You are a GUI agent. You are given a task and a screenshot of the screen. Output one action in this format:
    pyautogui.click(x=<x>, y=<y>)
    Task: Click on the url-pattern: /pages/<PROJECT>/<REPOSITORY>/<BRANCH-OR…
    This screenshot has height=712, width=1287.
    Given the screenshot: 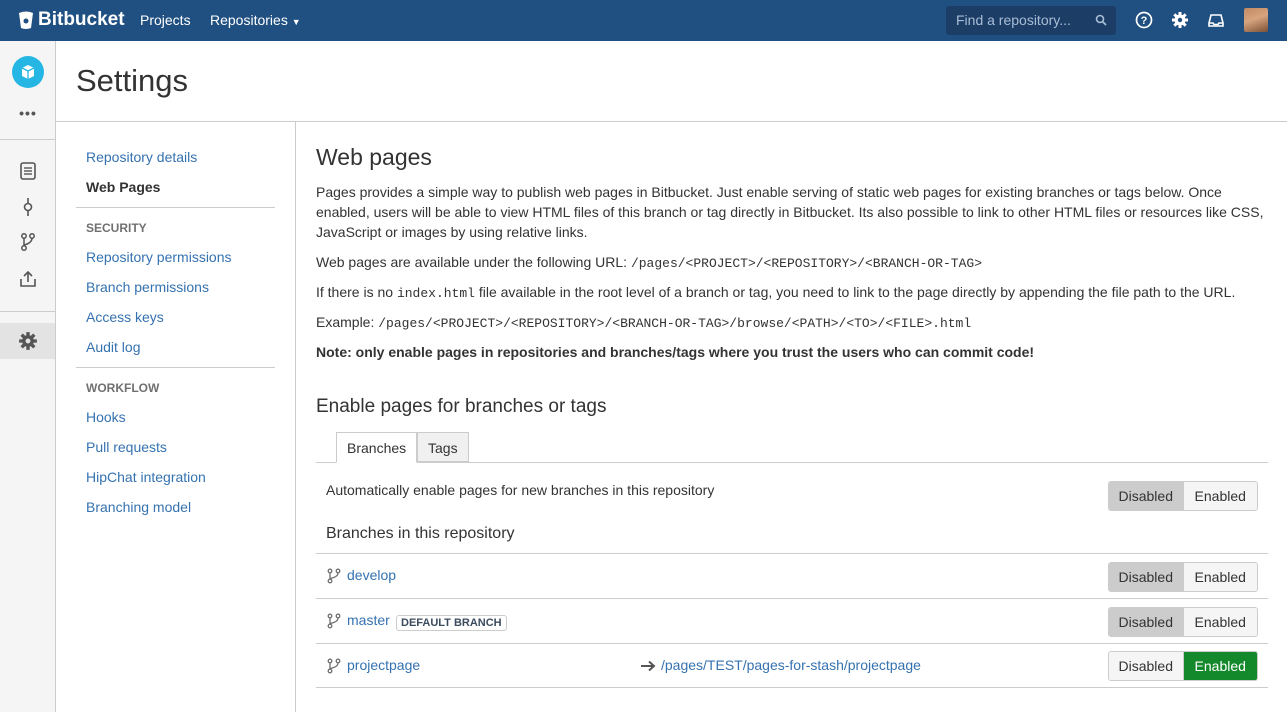 What is the action you would take?
    pyautogui.click(x=806, y=263)
    